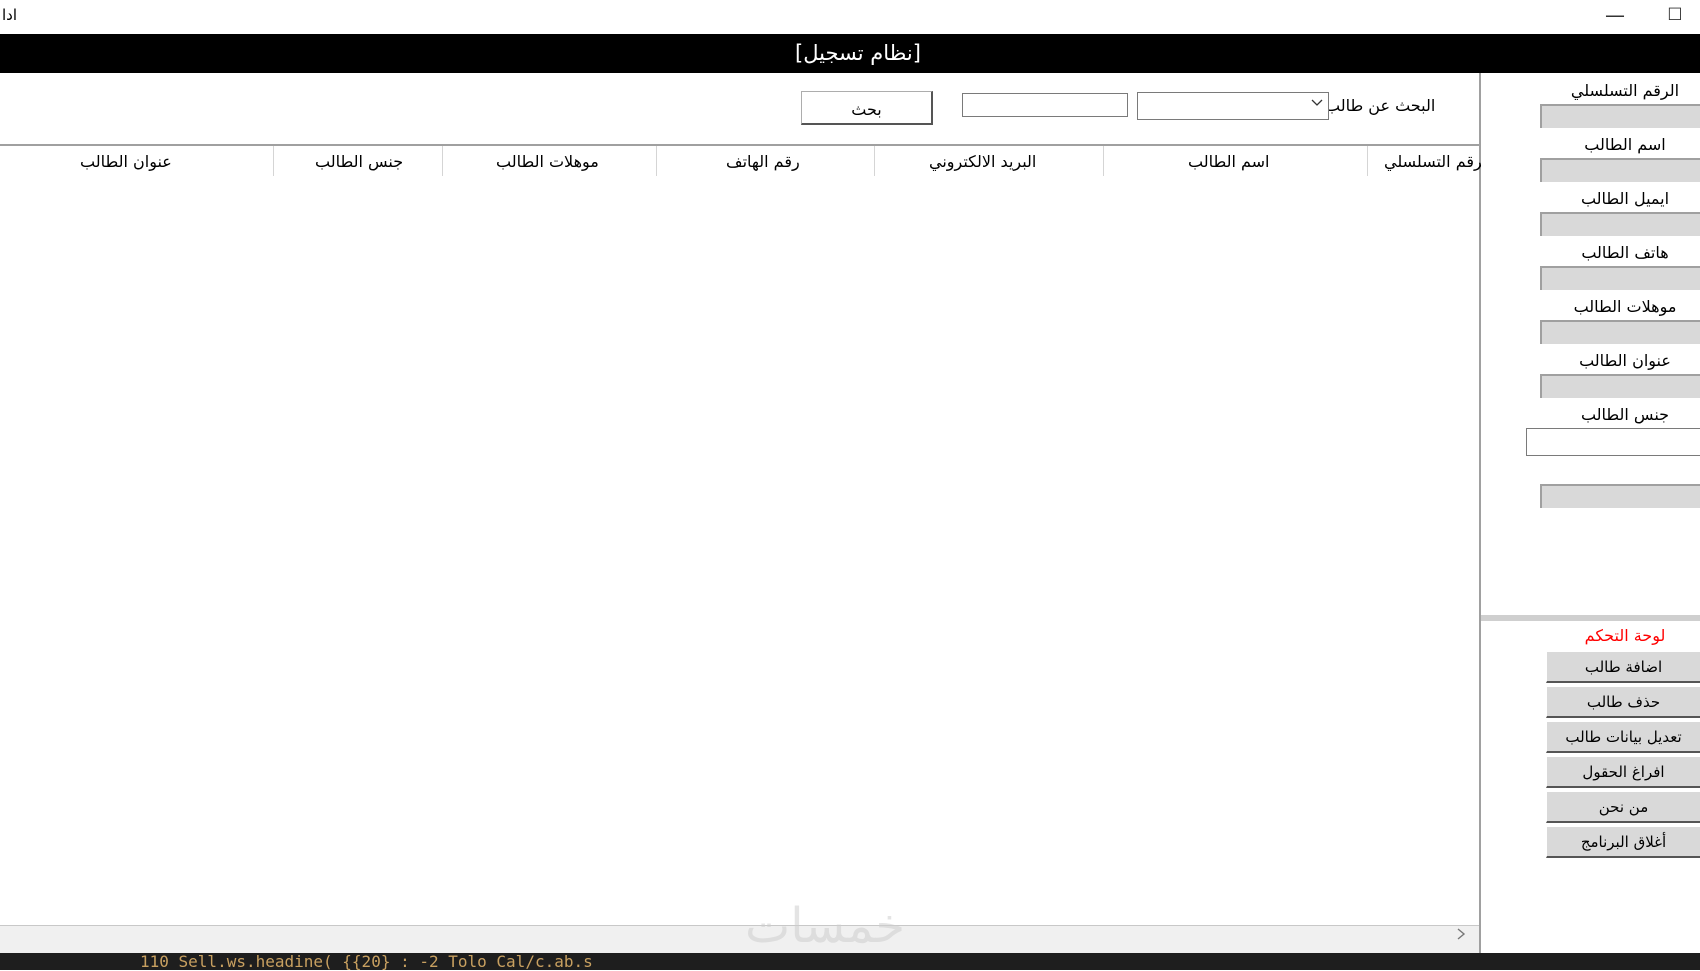 Image resolution: width=1700 pixels, height=971 pixels. What do you see at coordinates (1590, 618) in the screenshot?
I see `panel-divider` at bounding box center [1590, 618].